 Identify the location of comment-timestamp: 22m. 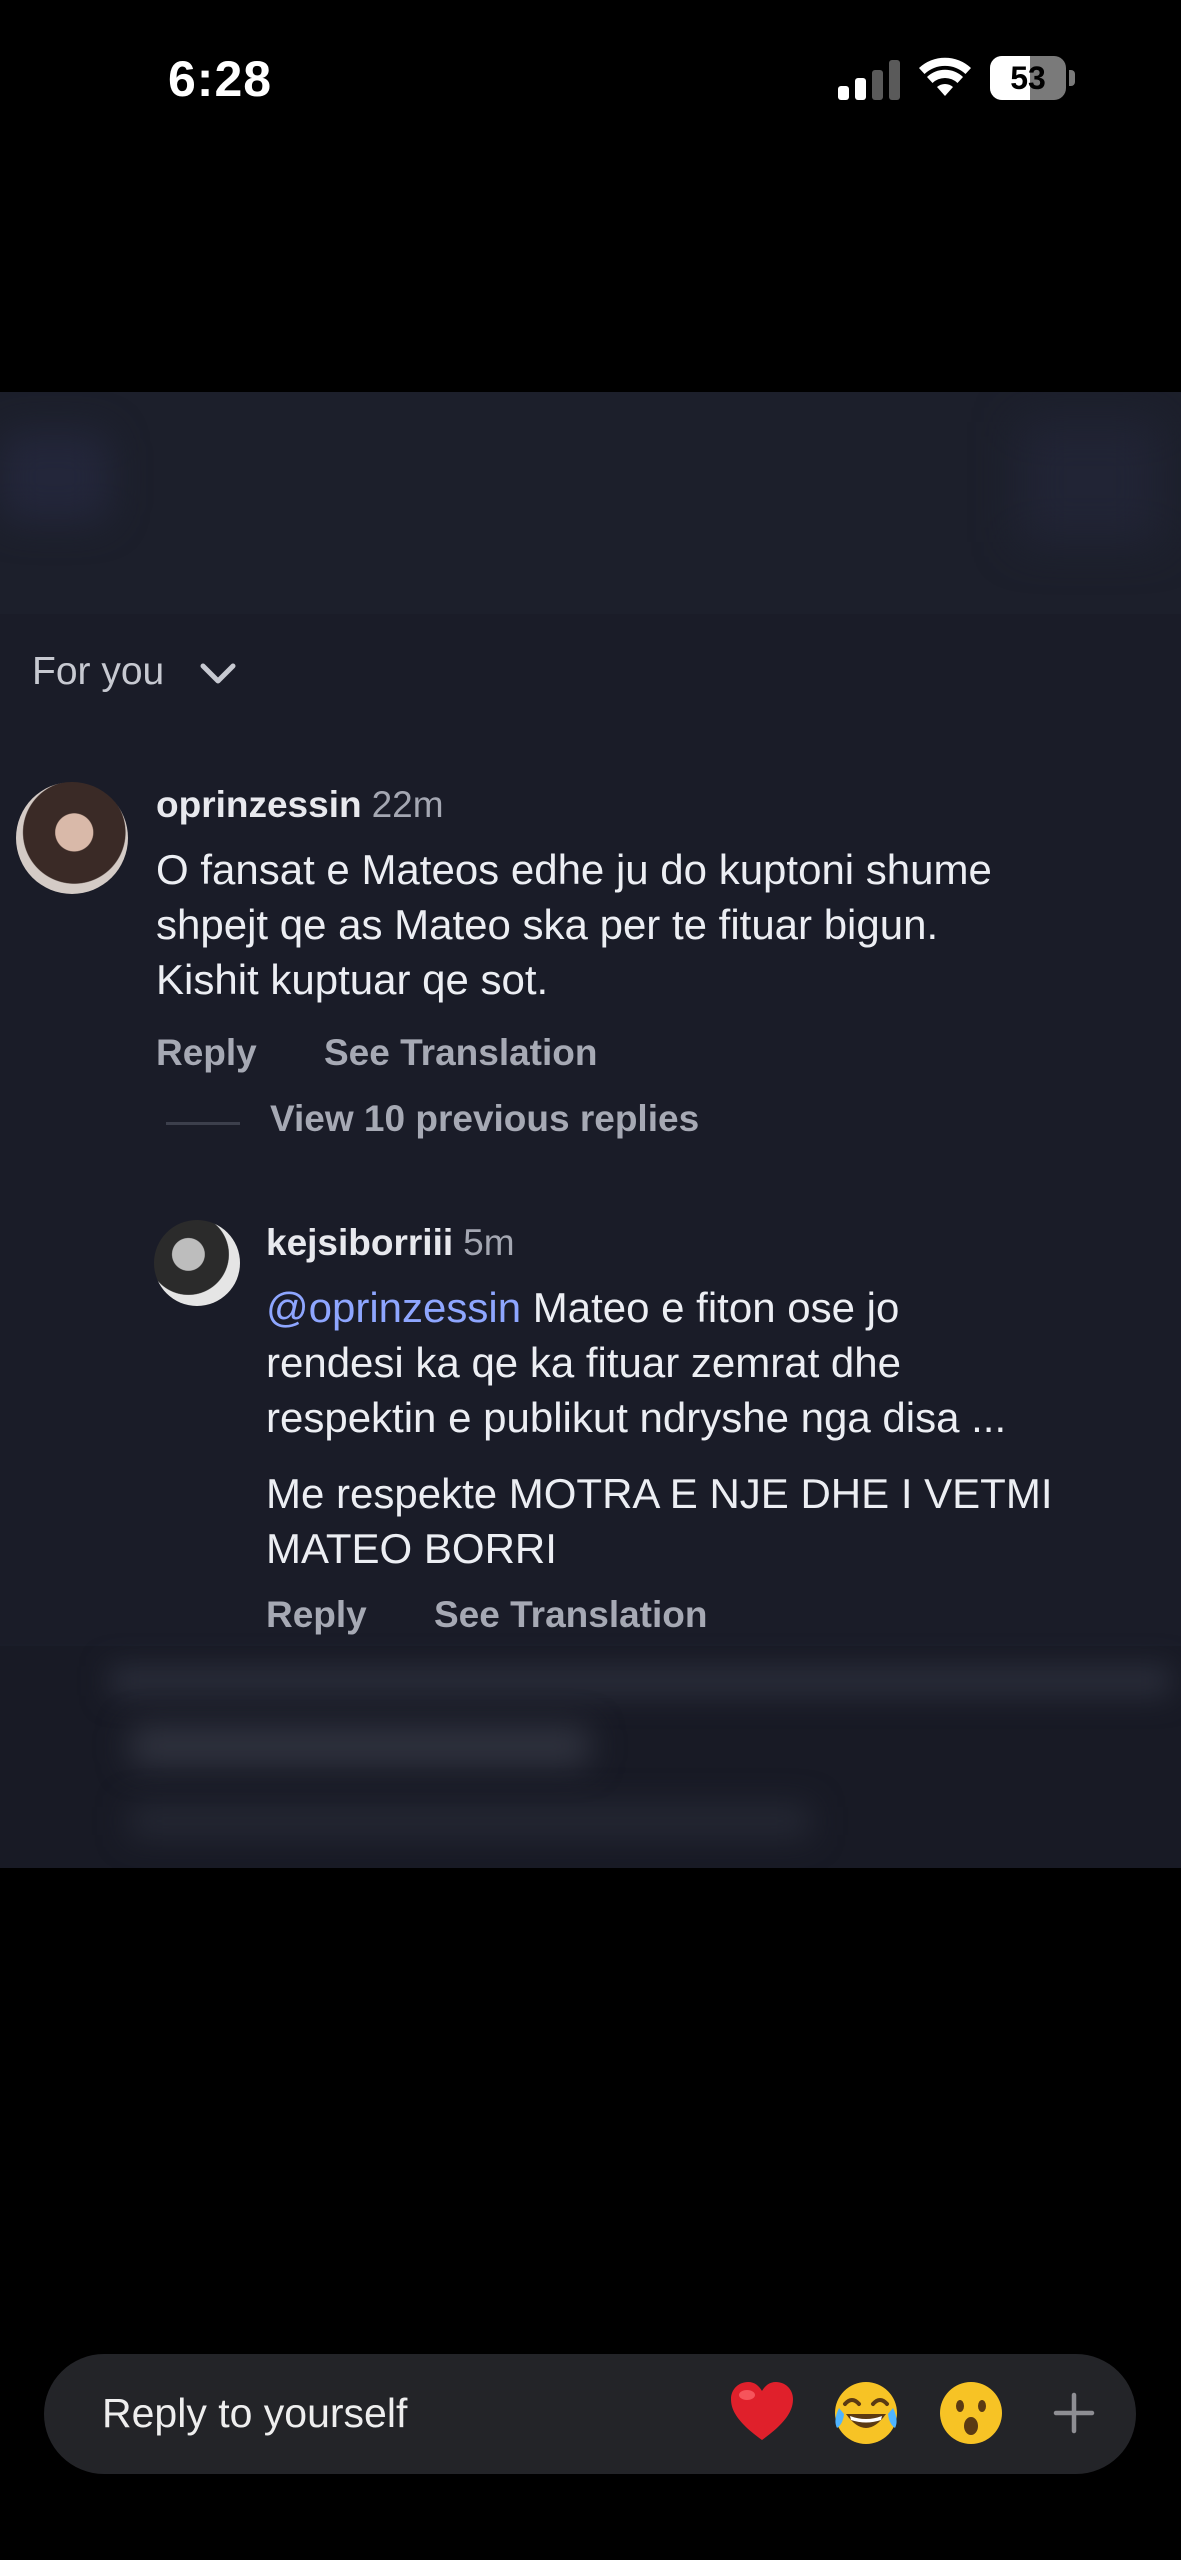
(407, 804).